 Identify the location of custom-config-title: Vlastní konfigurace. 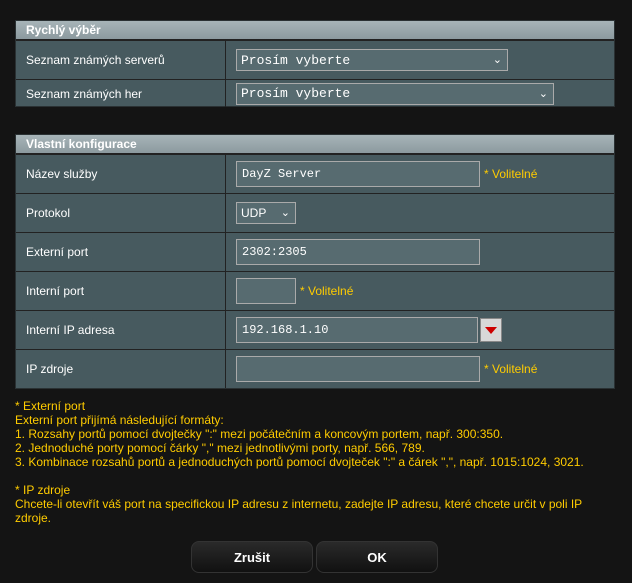
(315, 144).